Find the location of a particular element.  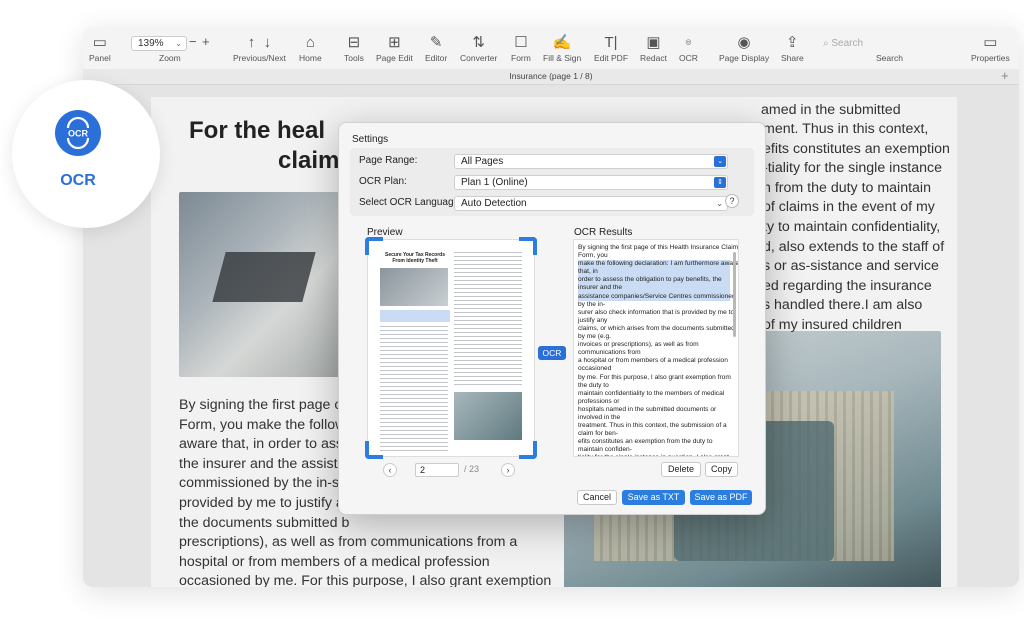

ocr-result-line: Form, you is located at coordinates (593, 256).